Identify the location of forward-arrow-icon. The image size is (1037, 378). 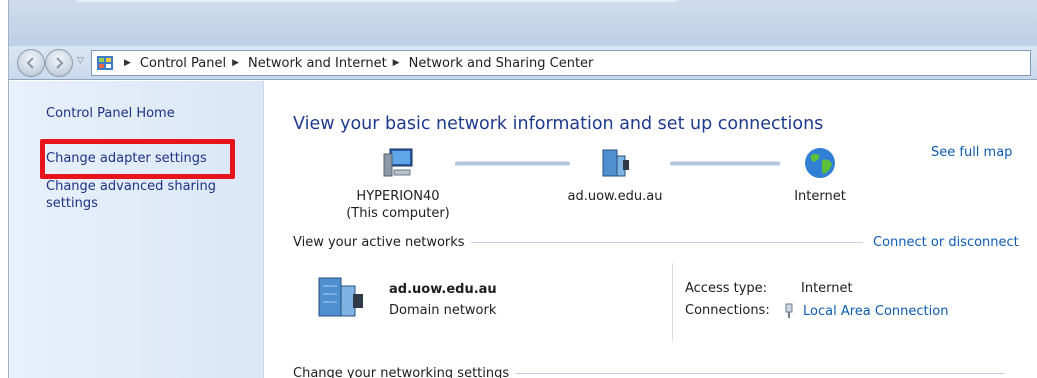
(60, 63).